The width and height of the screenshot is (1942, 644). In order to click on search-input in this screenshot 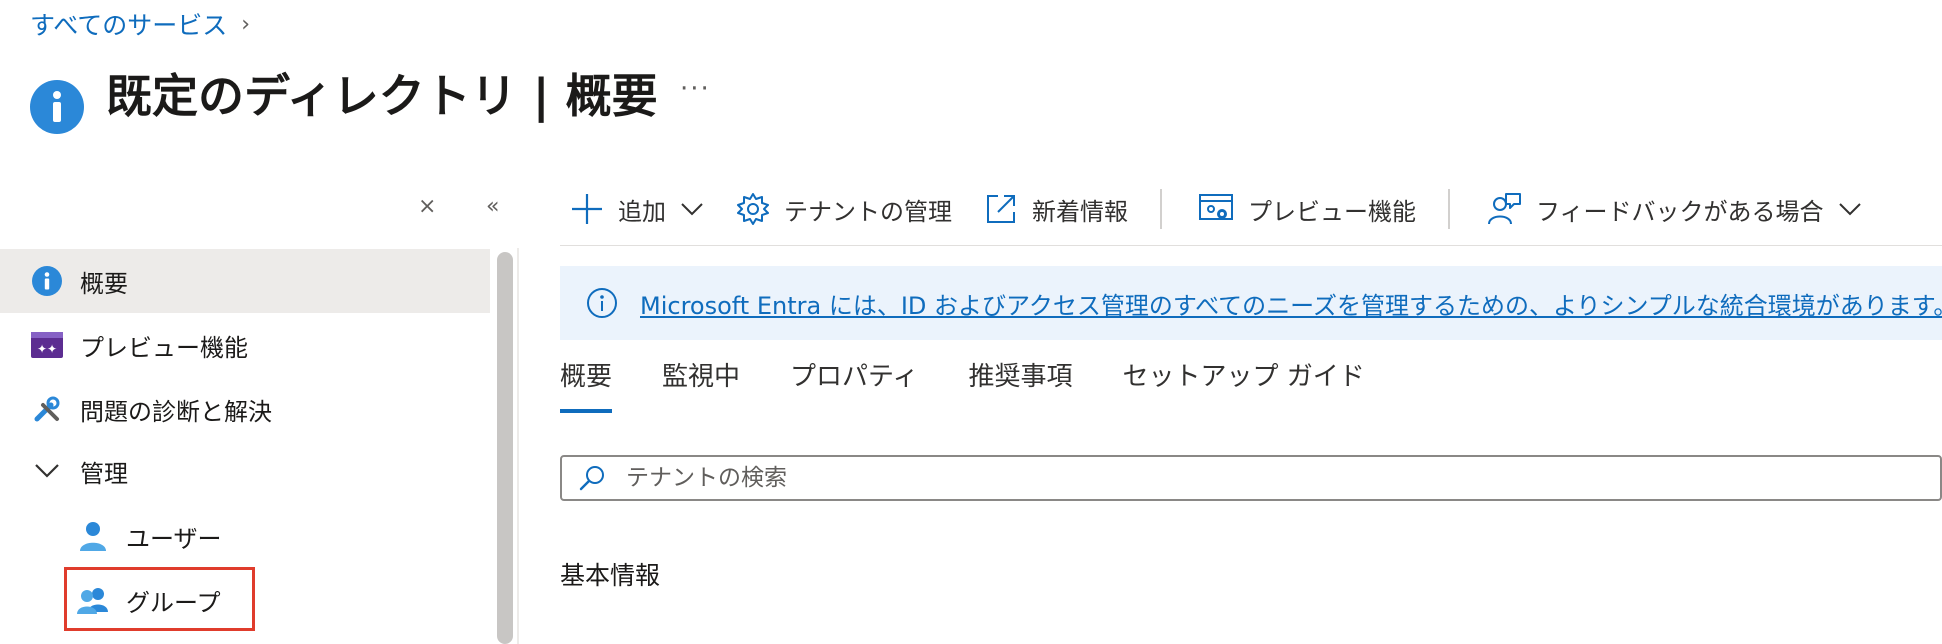, I will do `click(1226, 478)`.